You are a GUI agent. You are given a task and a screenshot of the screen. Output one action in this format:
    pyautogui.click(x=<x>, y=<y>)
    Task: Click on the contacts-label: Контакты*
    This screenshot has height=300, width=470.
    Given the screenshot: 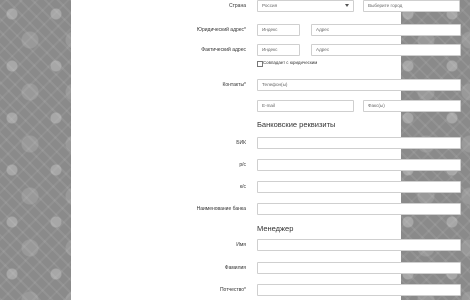 What is the action you would take?
    pyautogui.click(x=234, y=85)
    